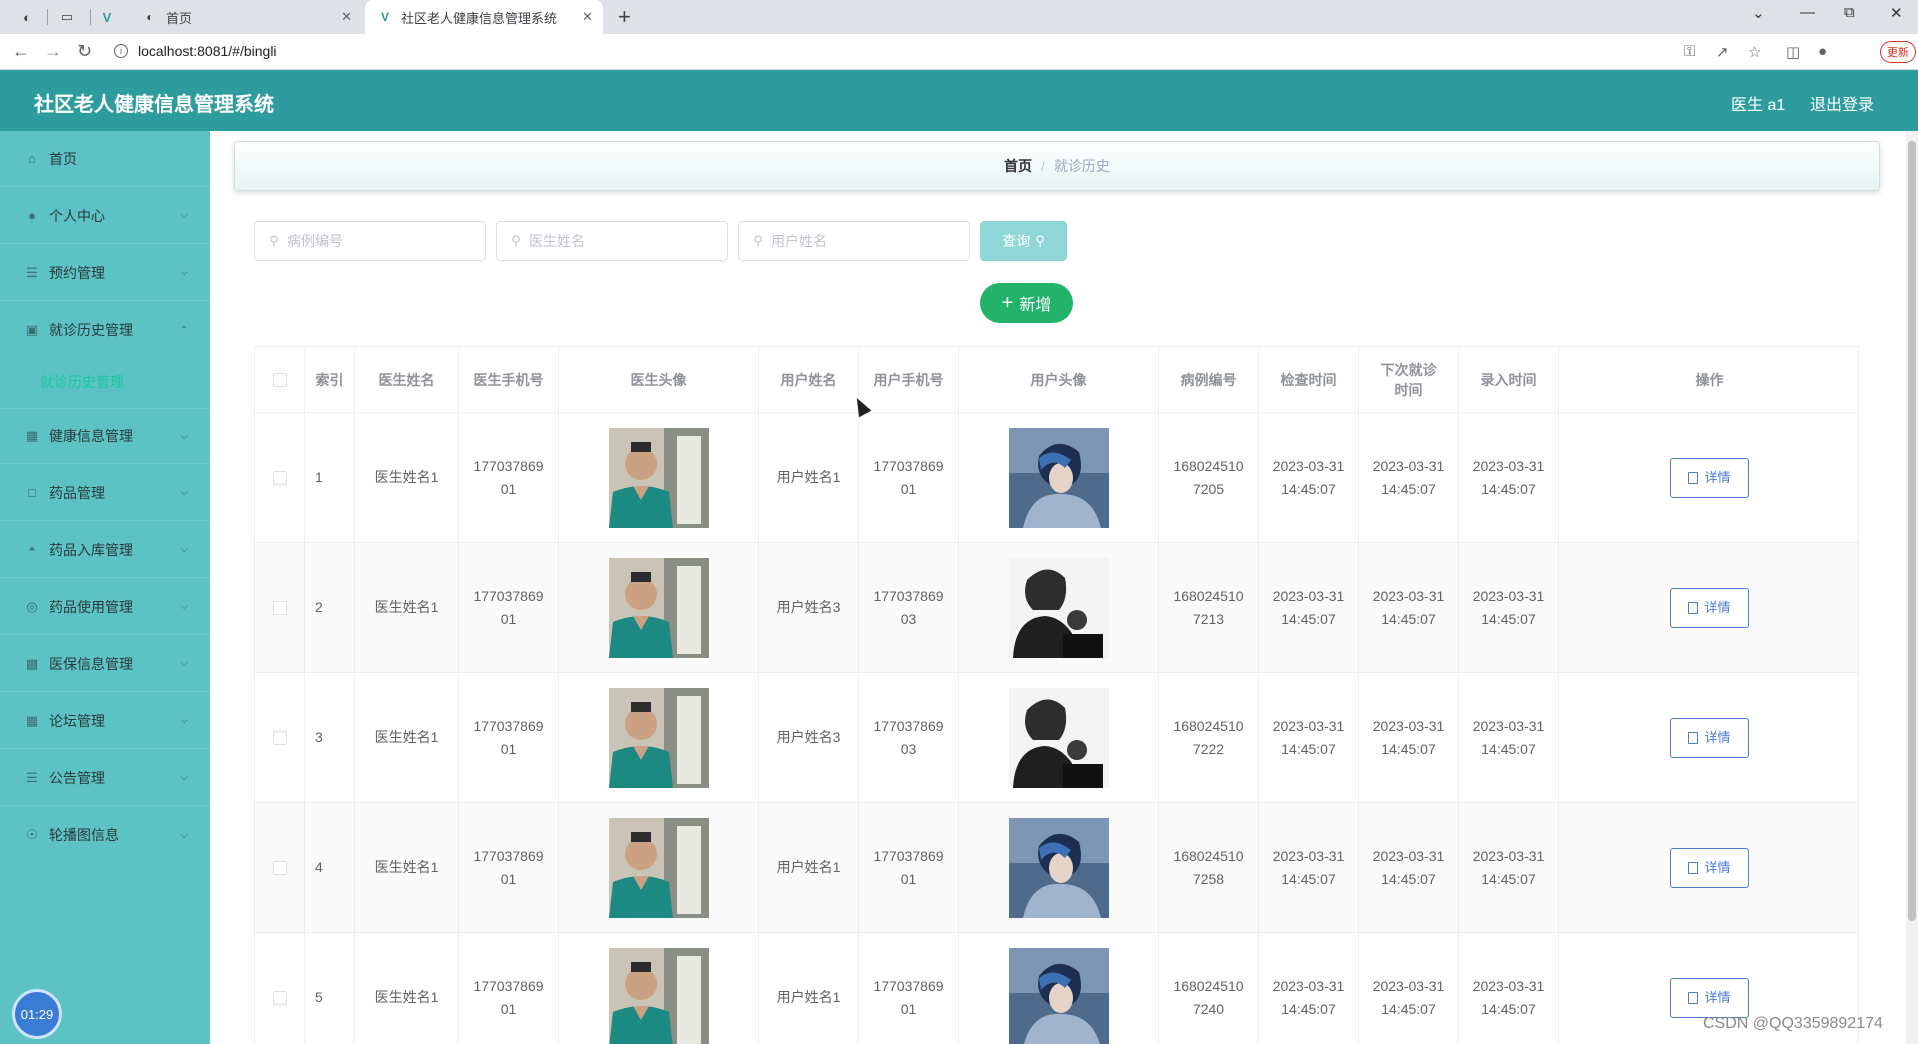  Describe the element at coordinates (91, 549) in the screenshot. I see `sidebar-item-label: 药品入库管理` at that location.